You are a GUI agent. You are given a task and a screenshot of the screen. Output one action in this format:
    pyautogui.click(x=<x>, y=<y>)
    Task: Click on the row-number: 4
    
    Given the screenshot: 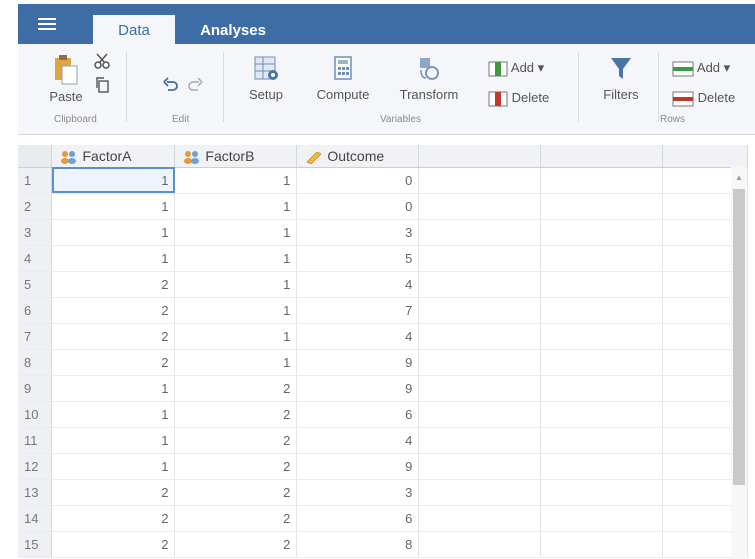 What is the action you would take?
    pyautogui.click(x=35, y=258)
    